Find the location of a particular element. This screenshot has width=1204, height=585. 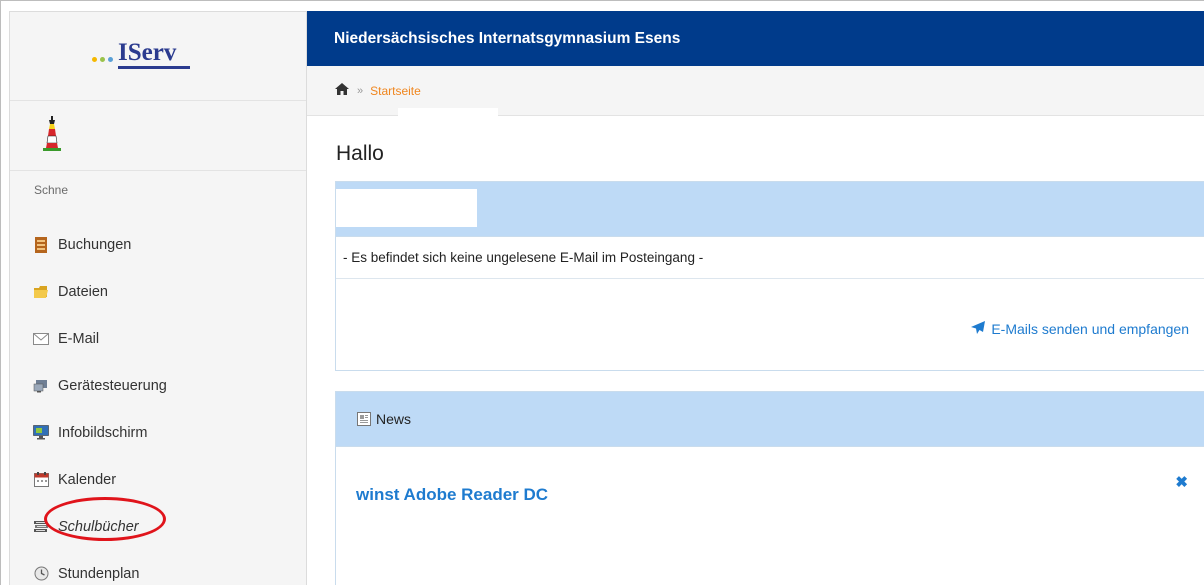

send-receive-mail-link: E-Mails senden und empfangen is located at coordinates (1080, 329).